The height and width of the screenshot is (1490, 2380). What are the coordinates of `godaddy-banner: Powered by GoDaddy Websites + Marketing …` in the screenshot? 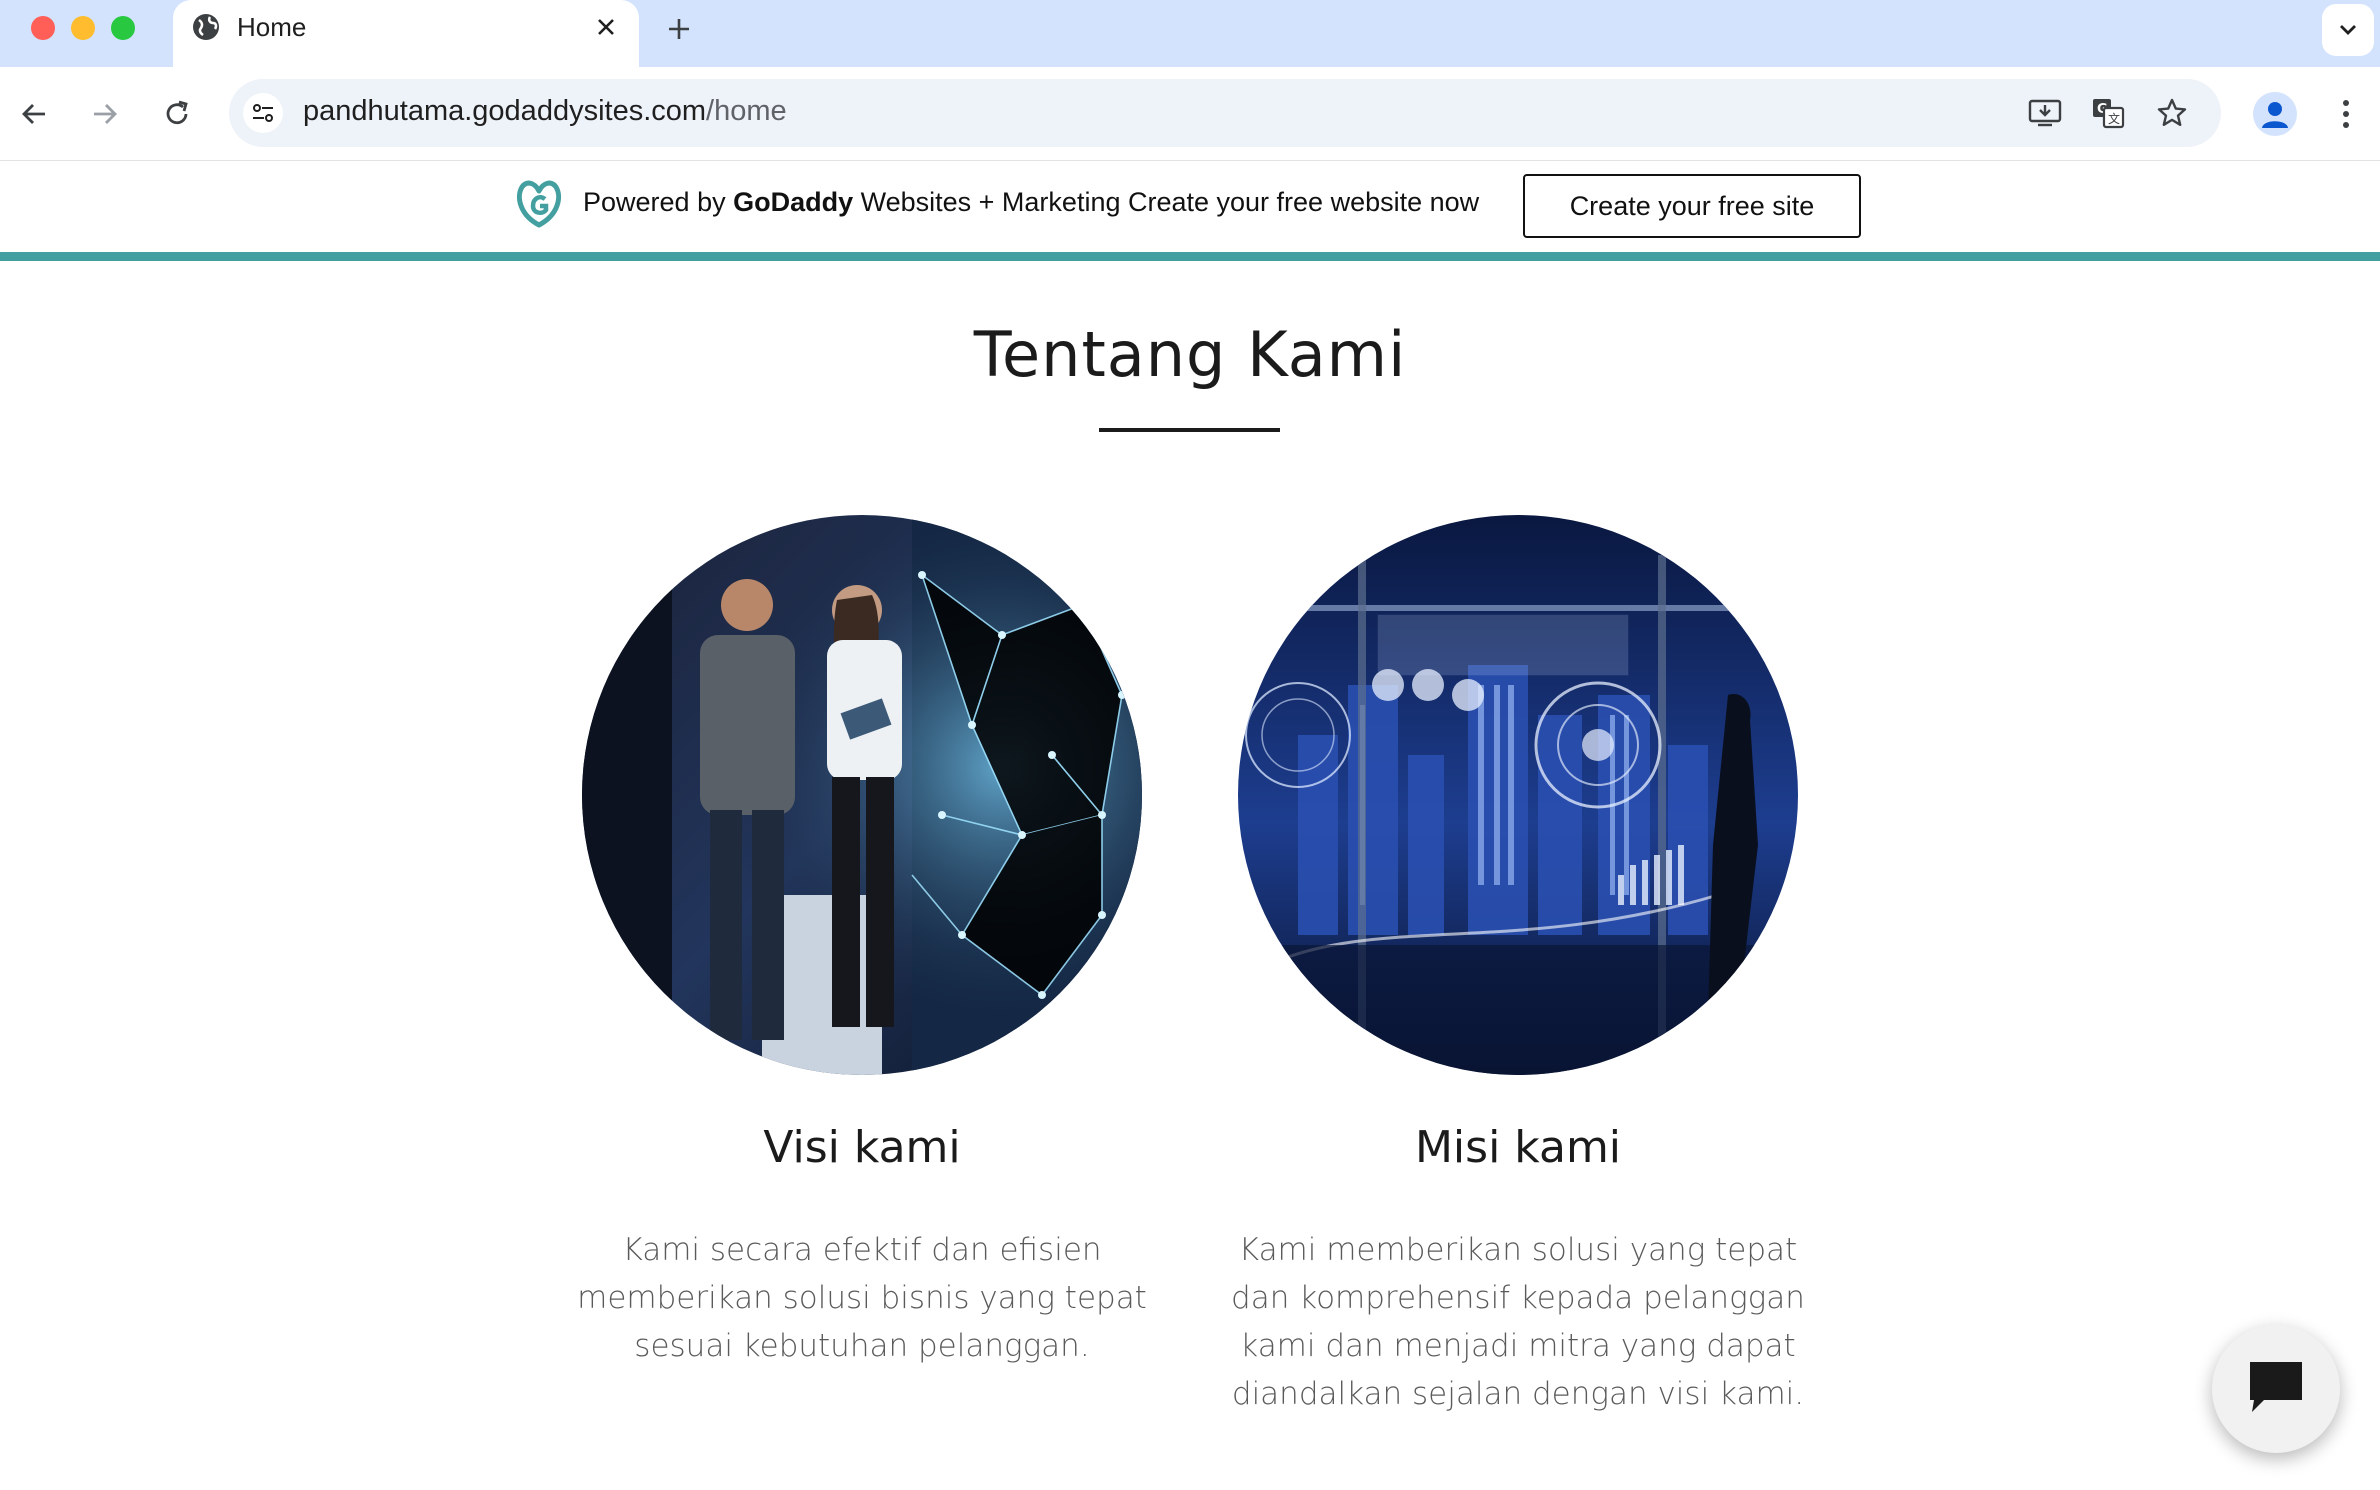 It's located at (1190, 206).